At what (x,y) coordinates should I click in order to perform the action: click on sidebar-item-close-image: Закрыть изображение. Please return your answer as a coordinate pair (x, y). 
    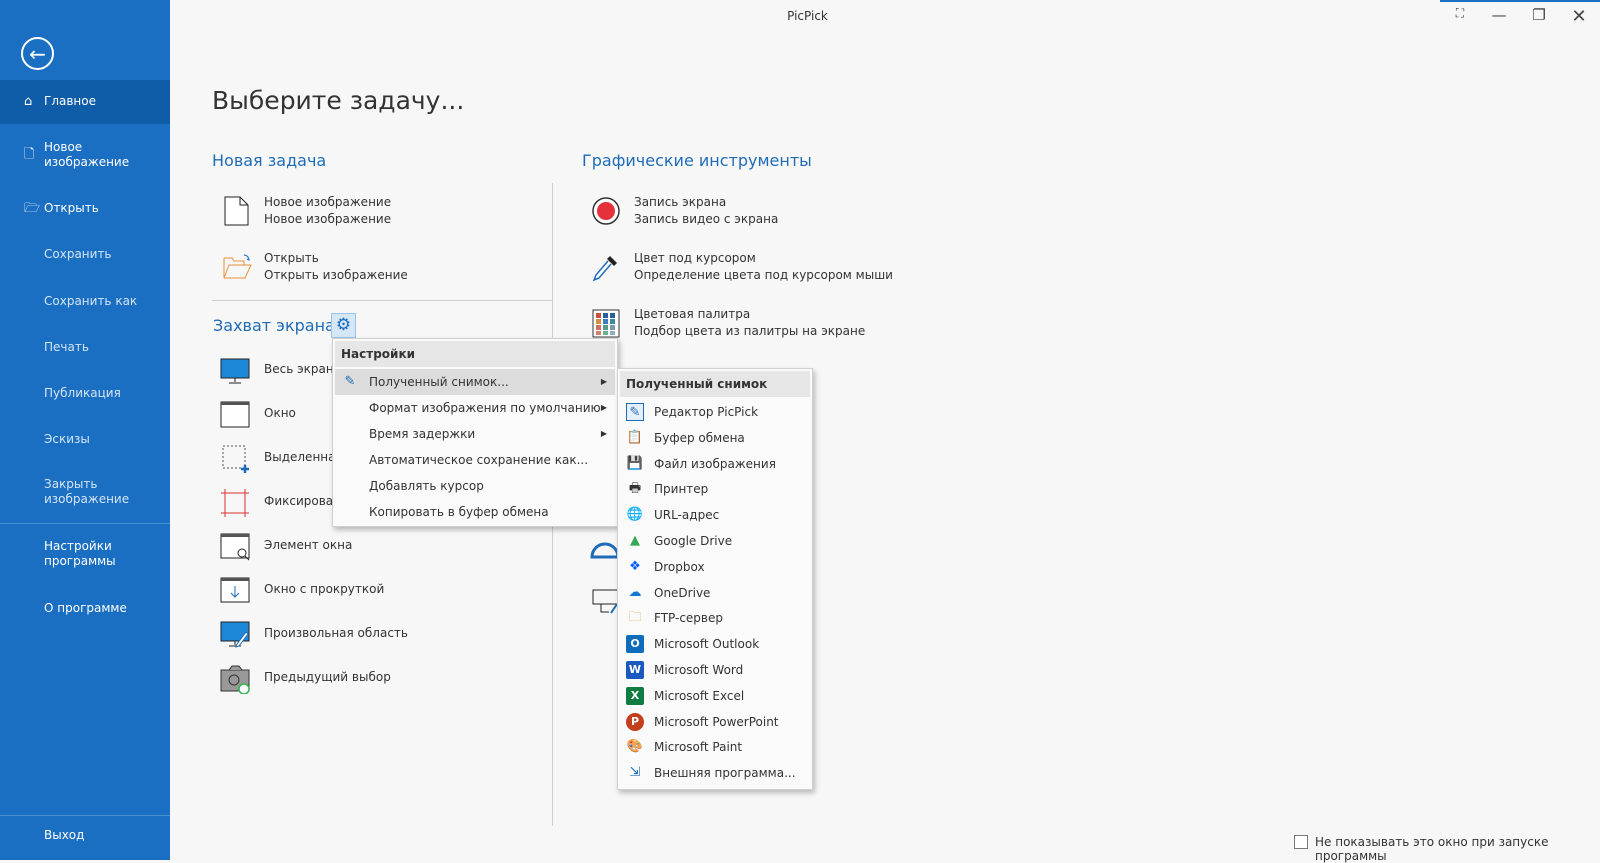
    Looking at the image, I should click on (65, 492).